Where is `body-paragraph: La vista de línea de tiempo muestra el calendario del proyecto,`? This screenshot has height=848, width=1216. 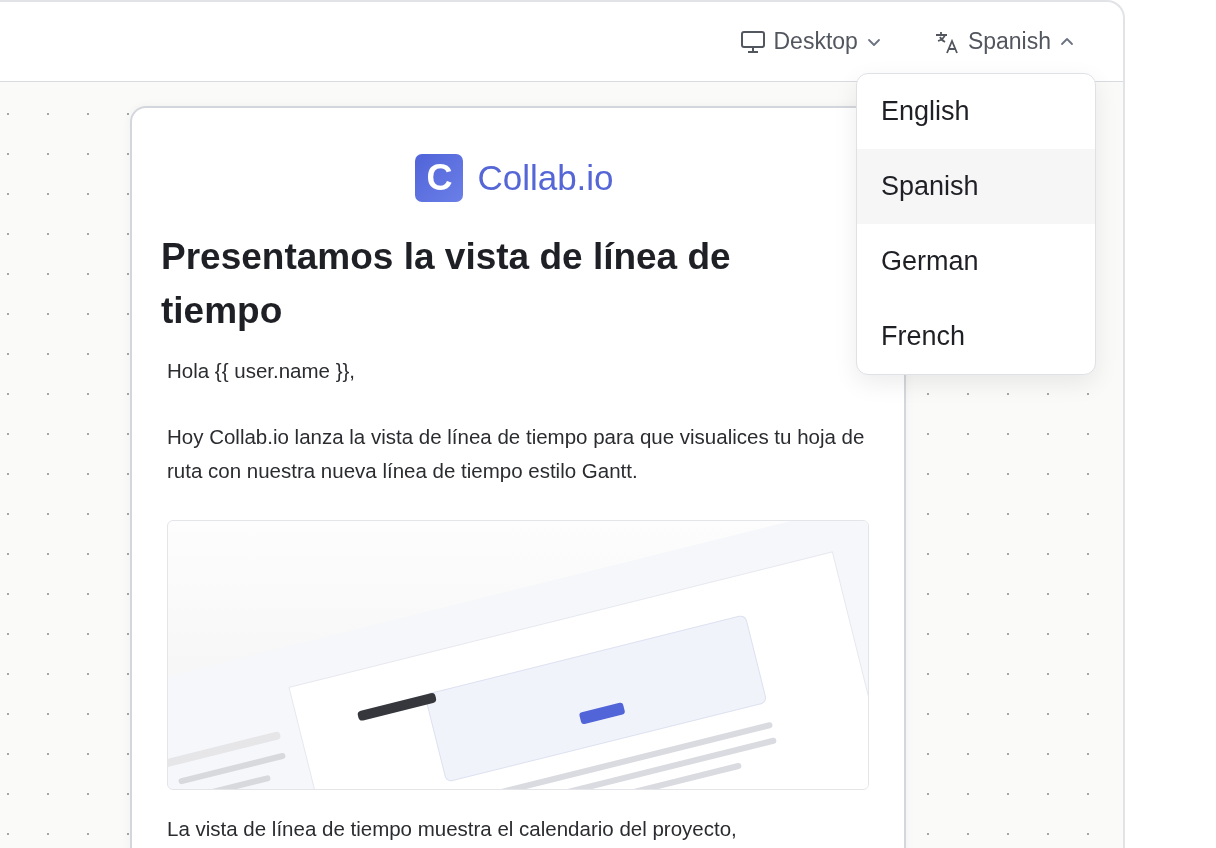
body-paragraph: La vista de línea de tiempo muestra el calendario del proyecto, is located at coordinates (452, 829).